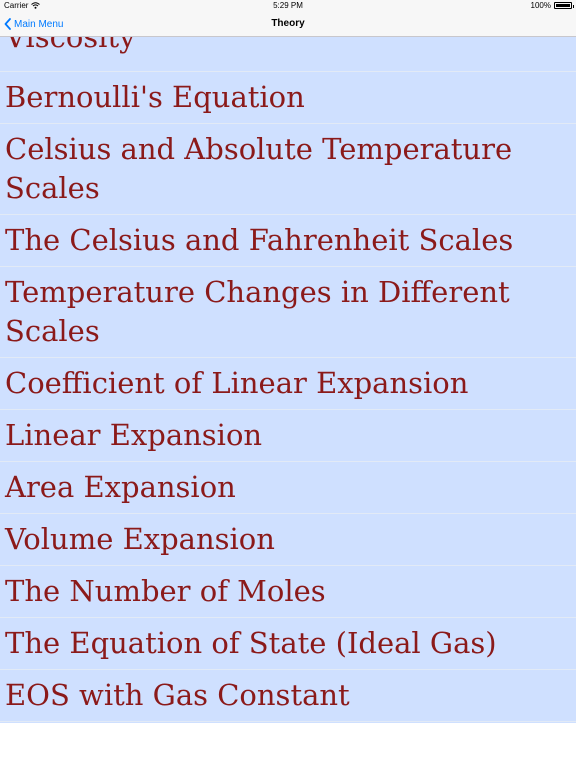 This screenshot has height=768, width=576. I want to click on status-time: 5:29 PM, so click(288, 5).